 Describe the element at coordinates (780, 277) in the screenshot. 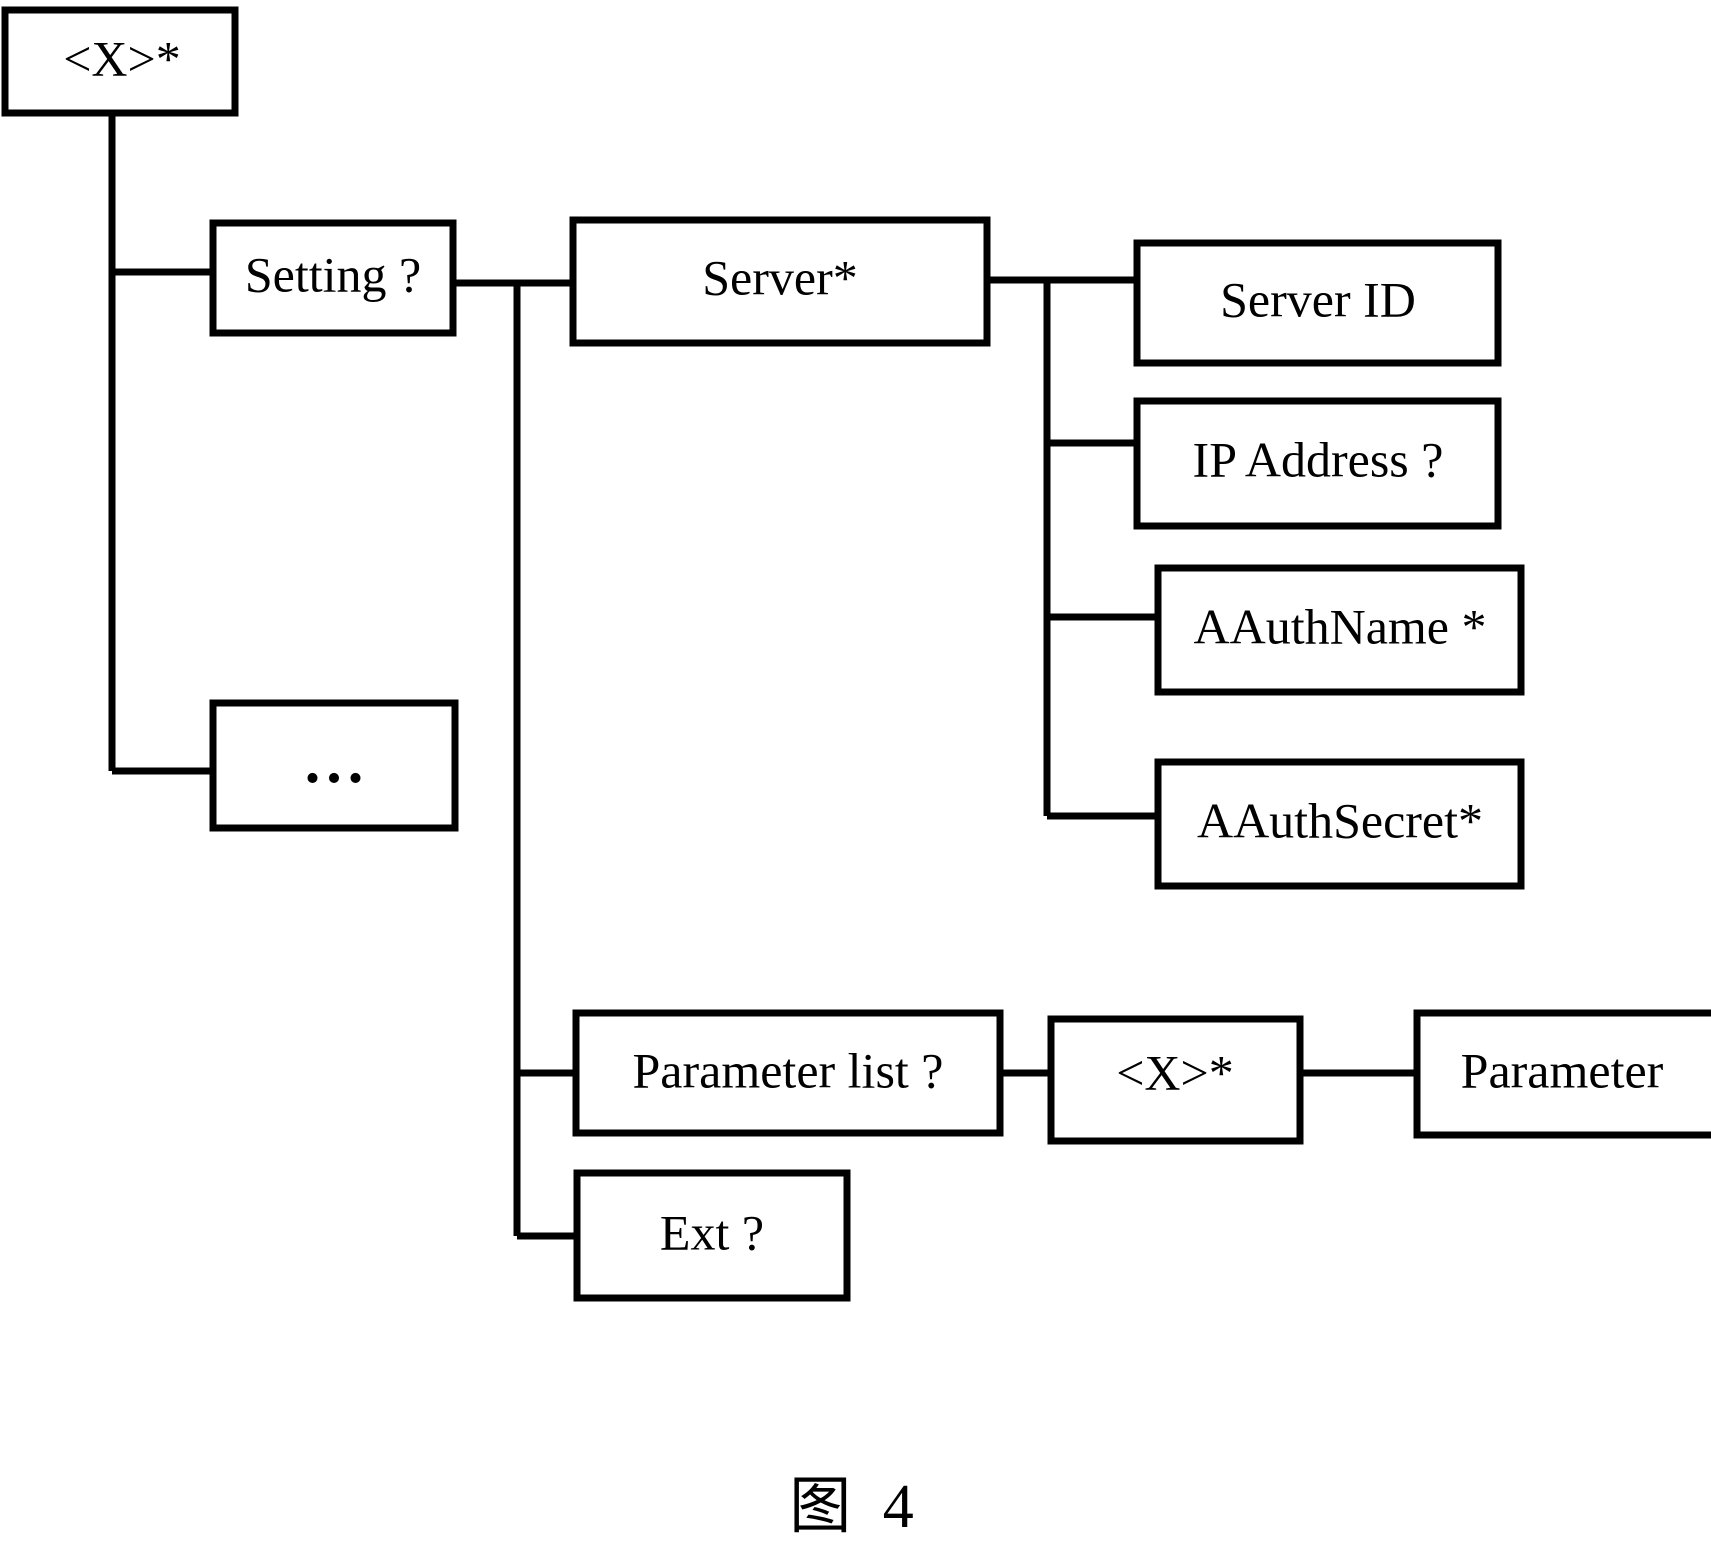

I see `node-label-server: Server*` at that location.